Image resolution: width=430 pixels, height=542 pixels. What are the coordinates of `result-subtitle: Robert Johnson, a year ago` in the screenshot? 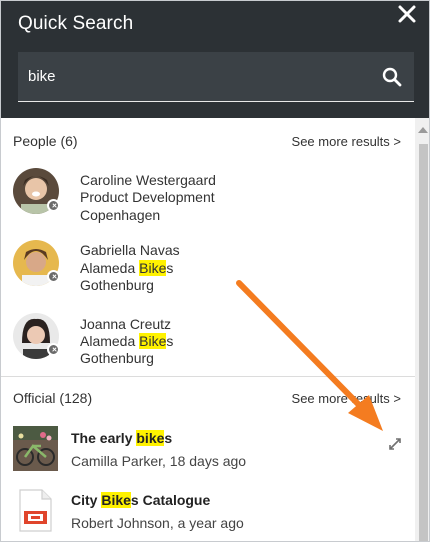 It's located at (157, 523).